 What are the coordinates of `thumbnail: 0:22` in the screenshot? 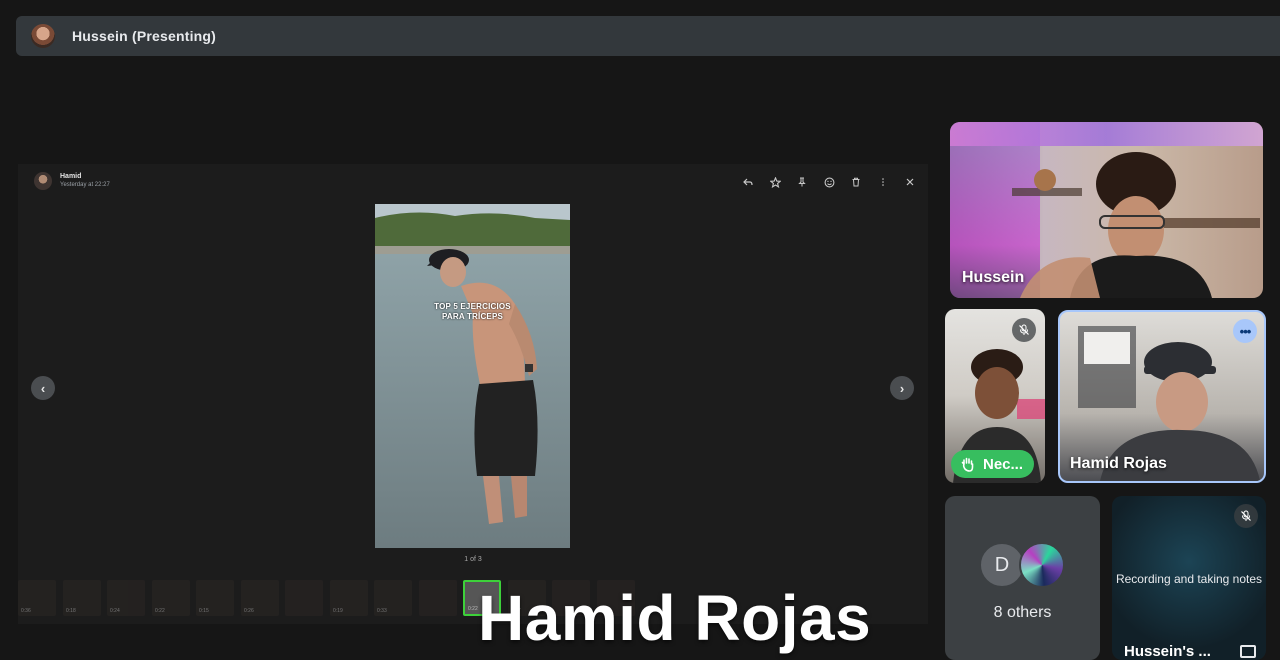 It's located at (171, 598).